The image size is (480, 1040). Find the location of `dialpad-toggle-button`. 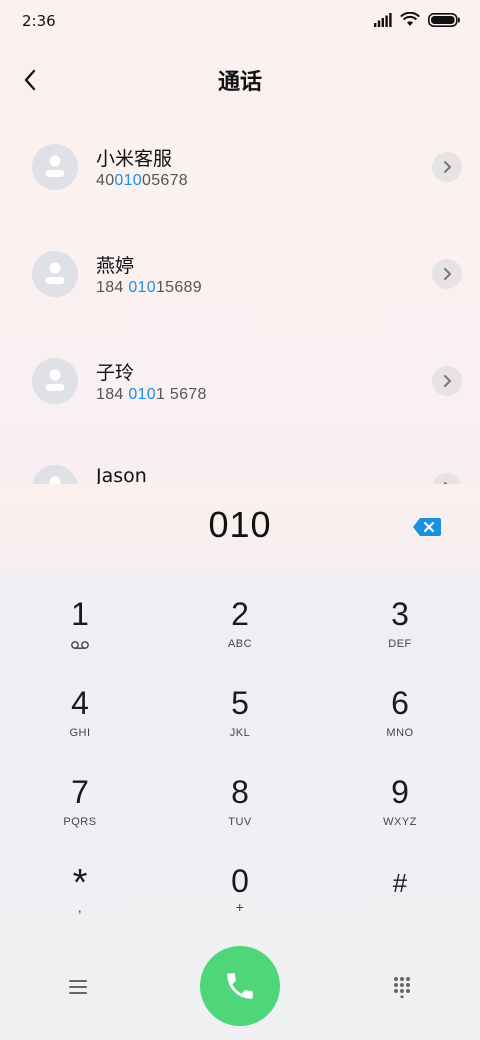

dialpad-toggle-button is located at coordinates (402, 987).